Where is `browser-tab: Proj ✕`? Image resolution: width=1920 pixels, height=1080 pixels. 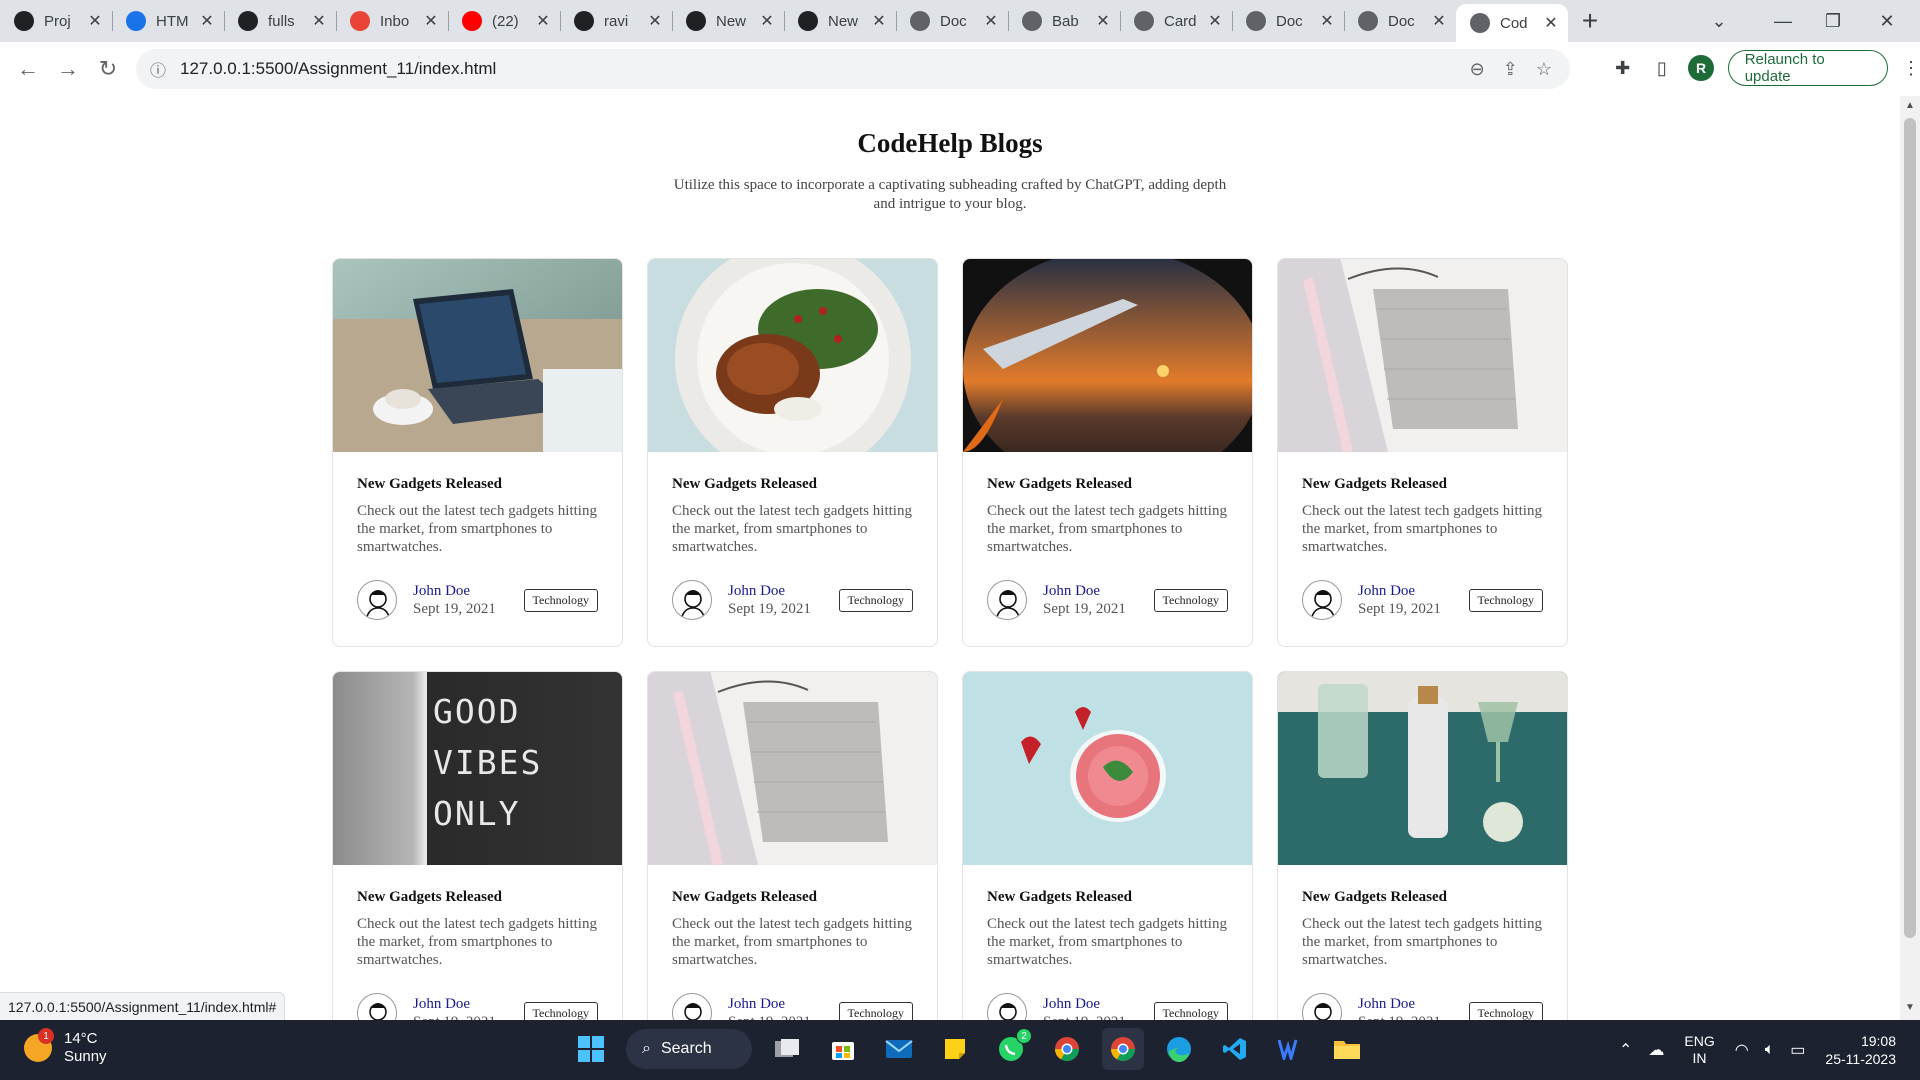 browser-tab: Proj ✕ is located at coordinates (56, 21).